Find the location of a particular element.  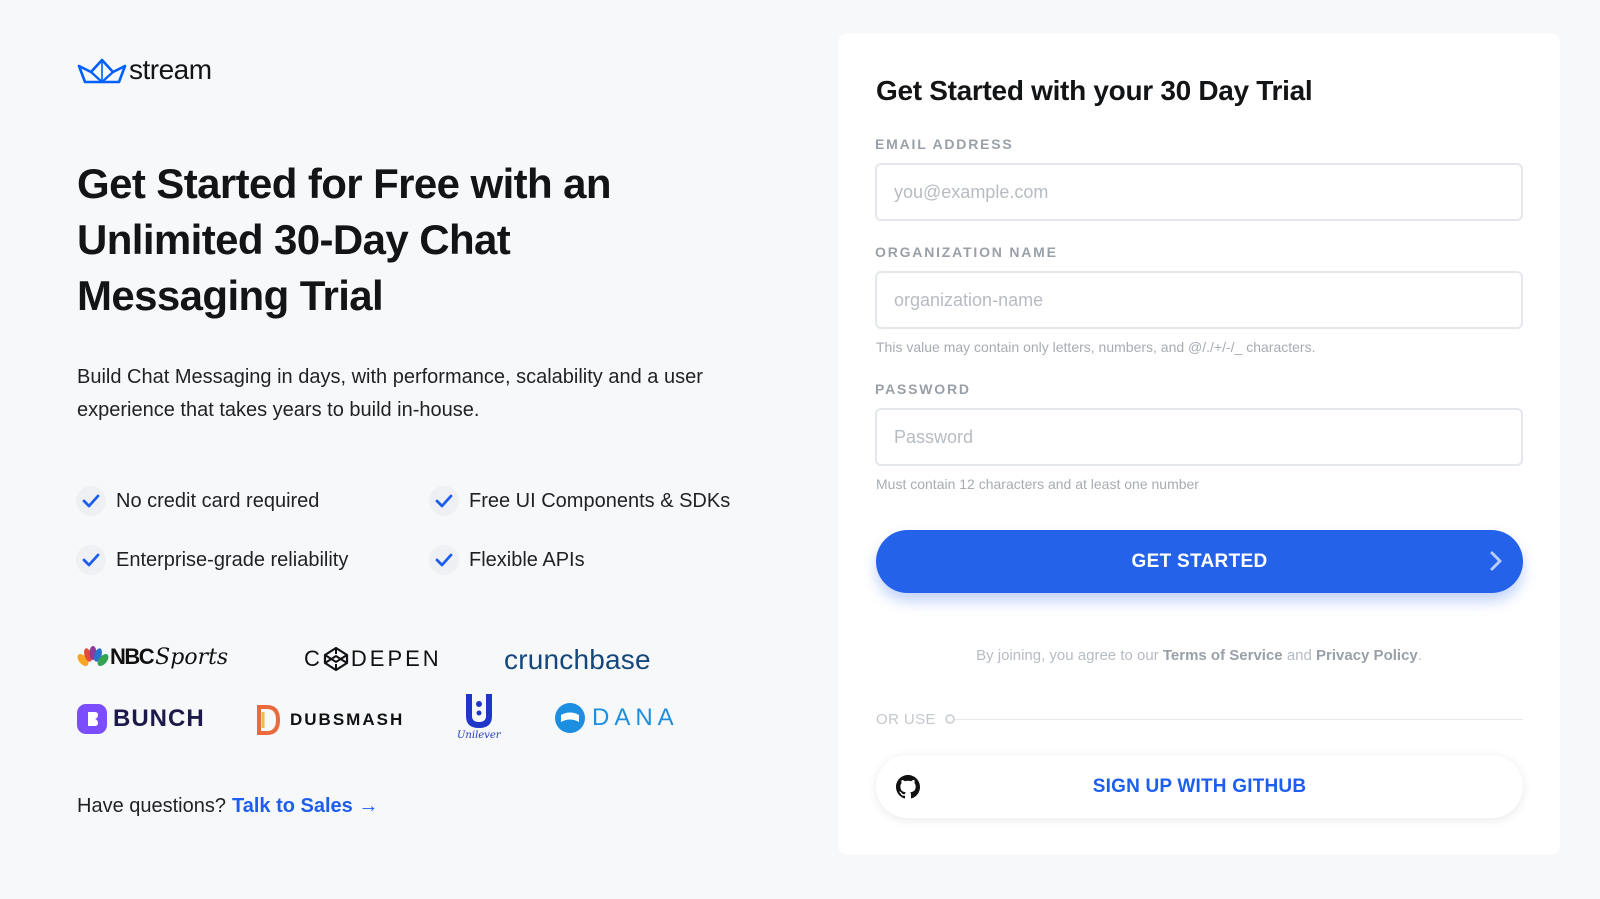

feature-label: Enterprise-grade reliability is located at coordinates (232, 559).